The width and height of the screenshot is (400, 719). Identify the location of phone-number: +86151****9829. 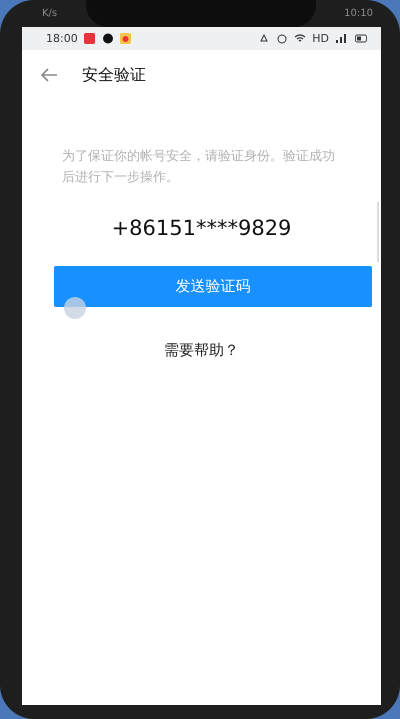
(201, 228).